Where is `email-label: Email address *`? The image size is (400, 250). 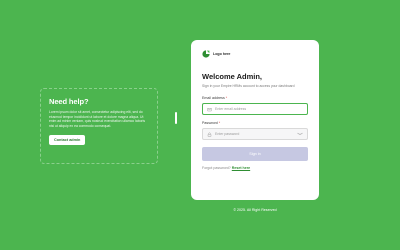 email-label: Email address * is located at coordinates (215, 98).